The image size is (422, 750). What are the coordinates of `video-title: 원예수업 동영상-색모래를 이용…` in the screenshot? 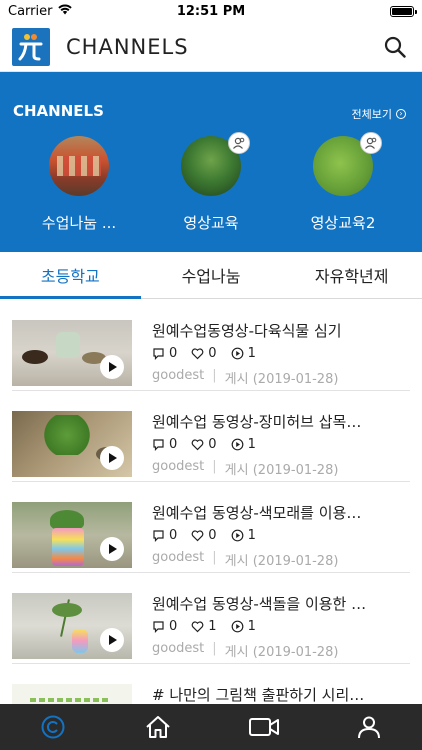 It's located at (257, 513).